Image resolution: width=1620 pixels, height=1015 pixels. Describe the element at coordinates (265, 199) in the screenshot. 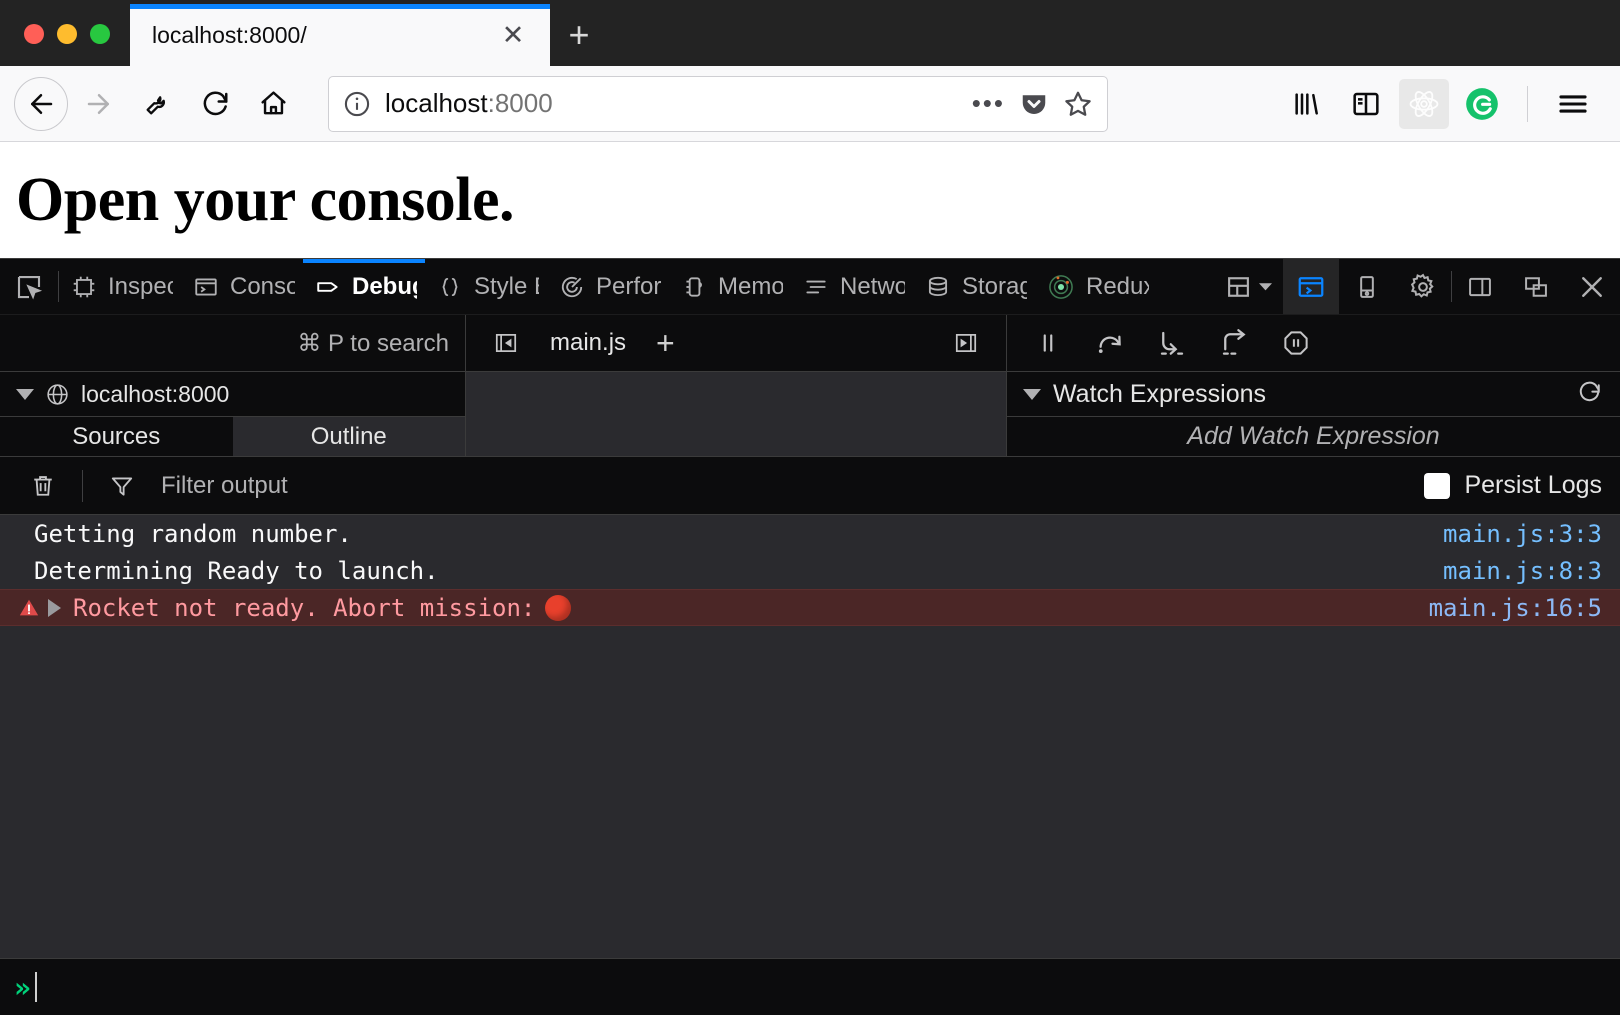

I see `page-title: Open your console.` at that location.